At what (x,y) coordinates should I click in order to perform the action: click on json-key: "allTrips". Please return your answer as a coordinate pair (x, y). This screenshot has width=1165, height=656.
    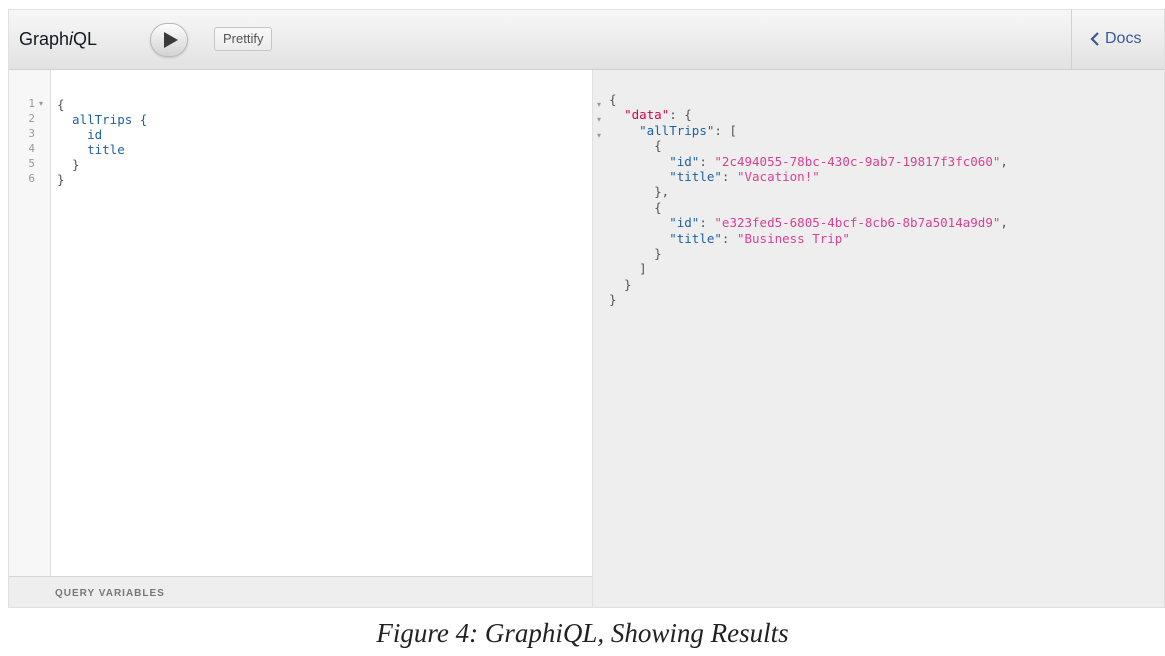
    Looking at the image, I should click on (677, 130).